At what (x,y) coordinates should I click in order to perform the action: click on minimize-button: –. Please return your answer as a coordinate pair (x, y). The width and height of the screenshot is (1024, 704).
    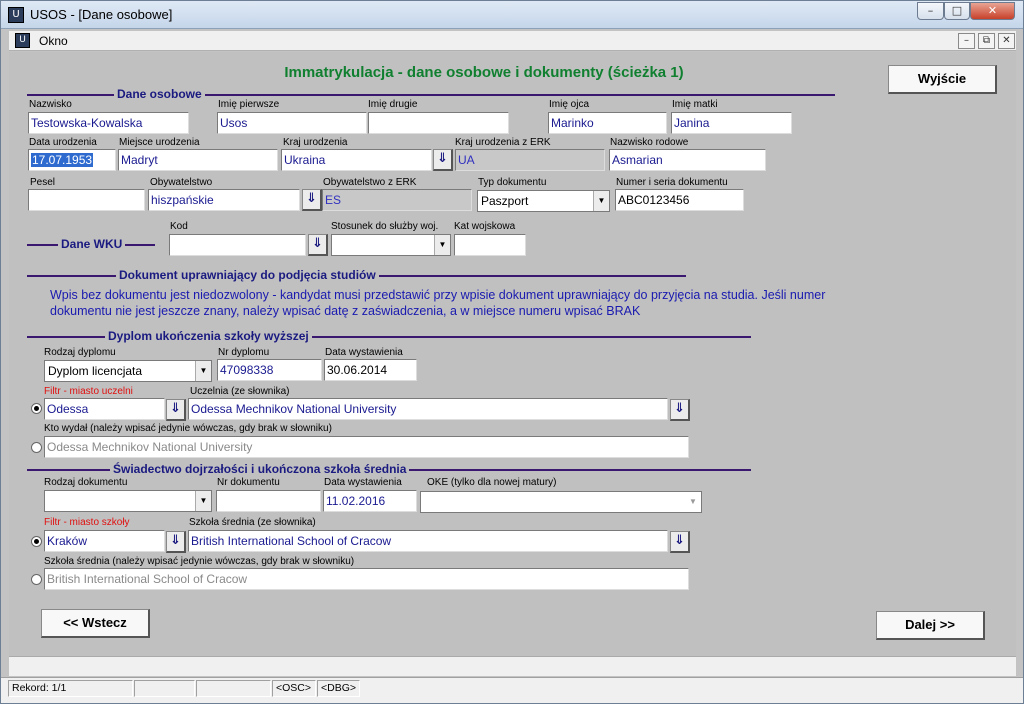
    Looking at the image, I should click on (930, 11).